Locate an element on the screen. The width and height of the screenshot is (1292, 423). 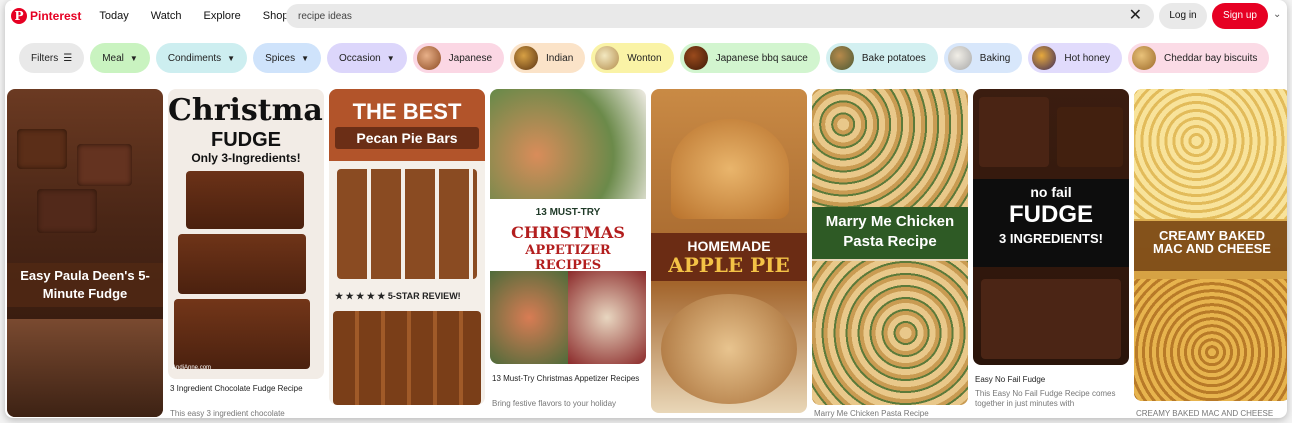
nav-today: Today is located at coordinates (113, 16).